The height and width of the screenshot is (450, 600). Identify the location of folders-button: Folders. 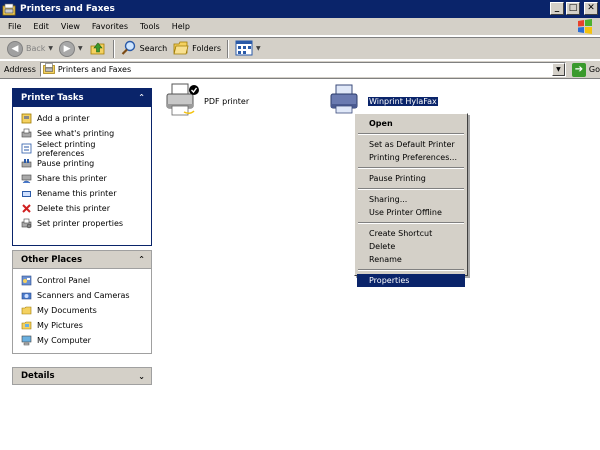
(197, 49).